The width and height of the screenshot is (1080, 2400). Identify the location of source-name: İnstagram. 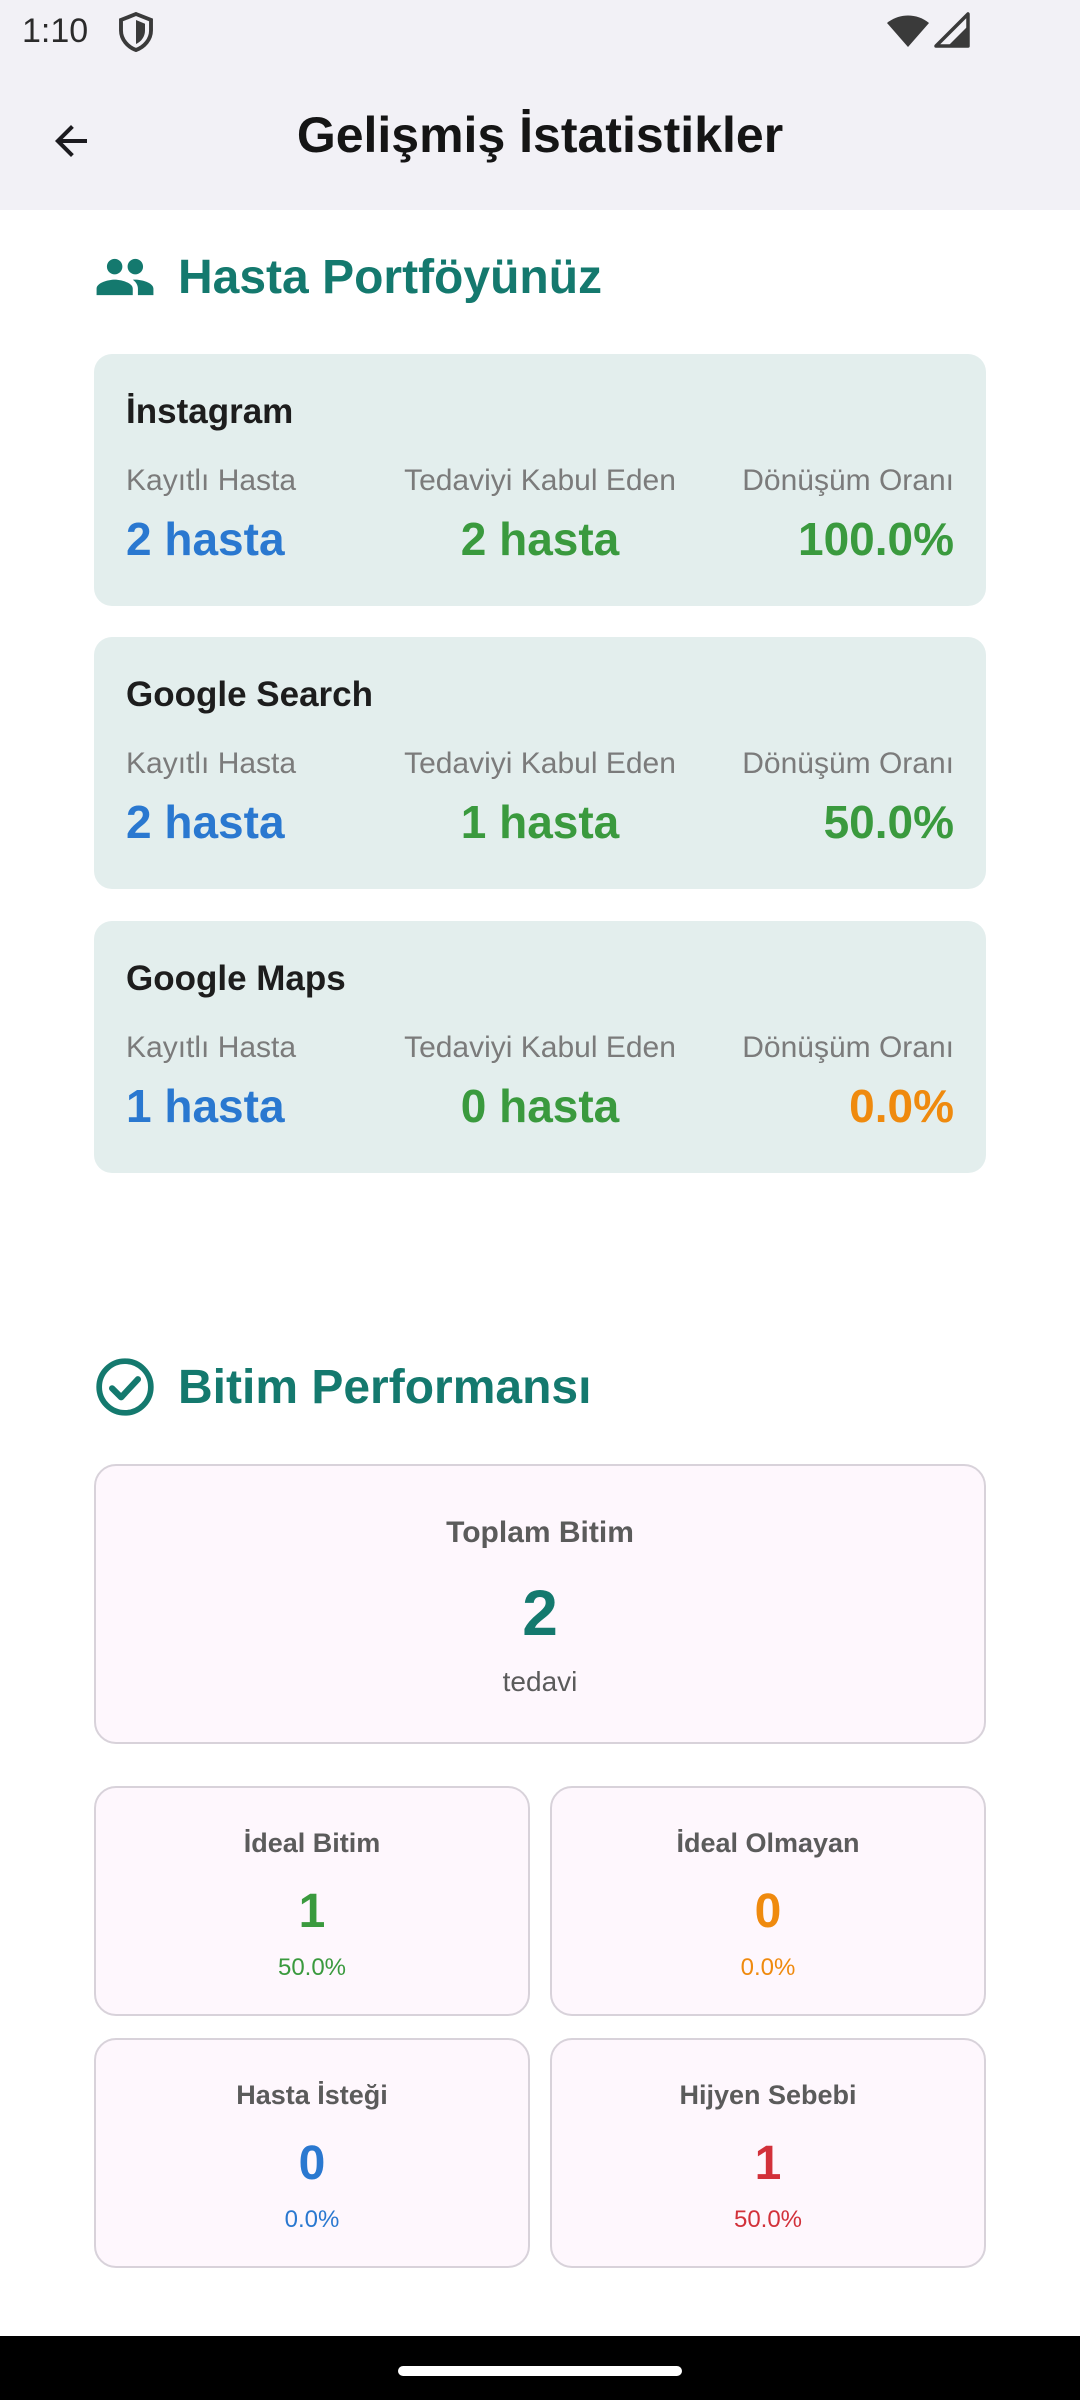
(210, 411).